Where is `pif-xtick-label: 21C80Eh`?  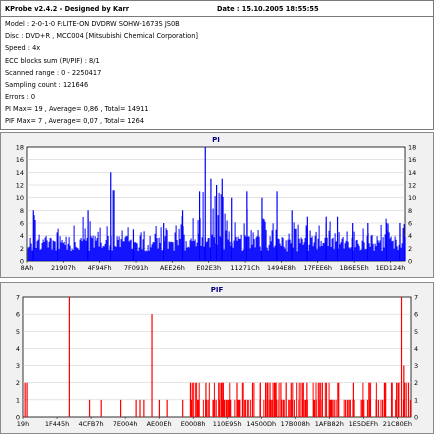
pif-xtick-label: 21C80Eh is located at coordinates (397, 424).